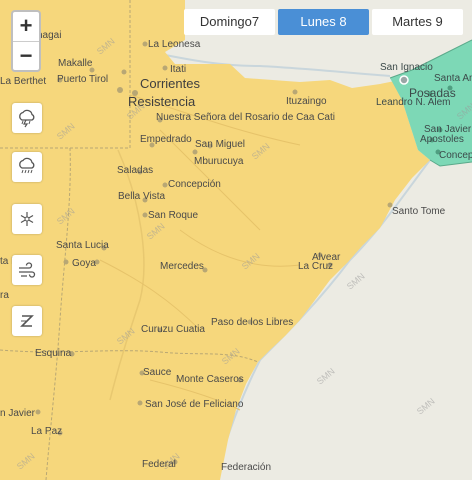  Describe the element at coordinates (194, 184) in the screenshot. I see `label-concepcion: Concepción` at that location.